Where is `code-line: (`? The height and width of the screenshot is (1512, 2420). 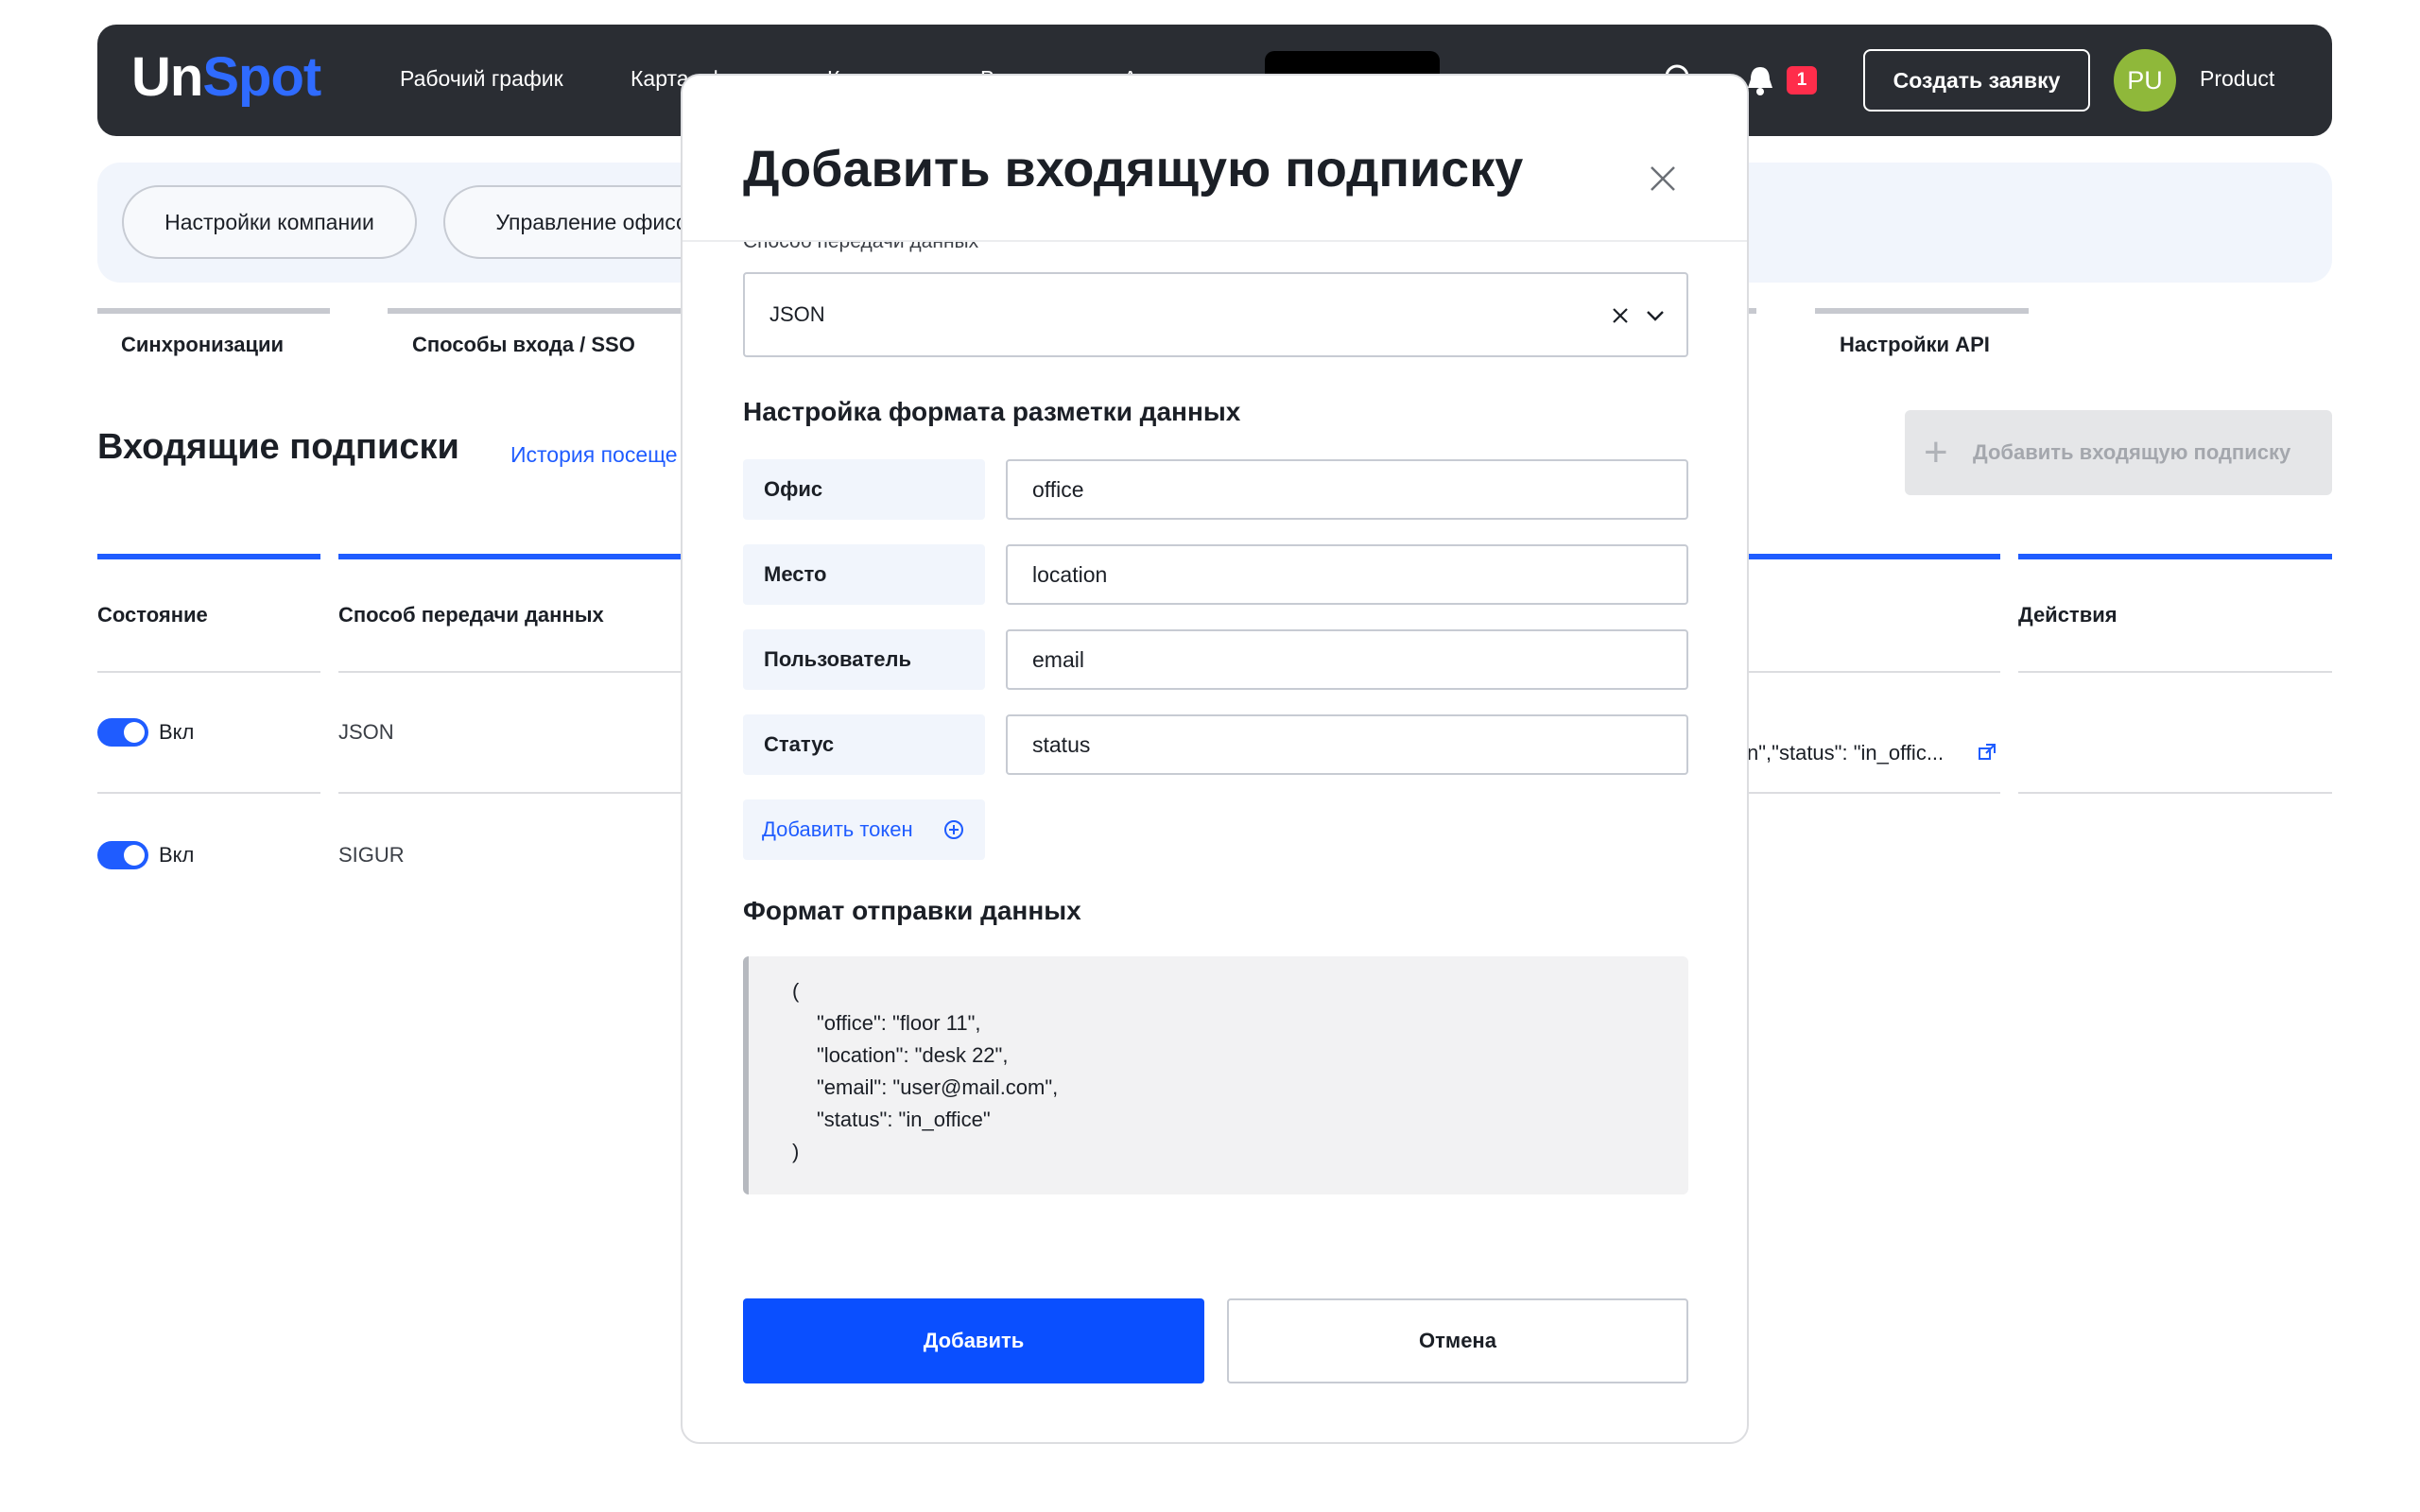 code-line: ( is located at coordinates (796, 991).